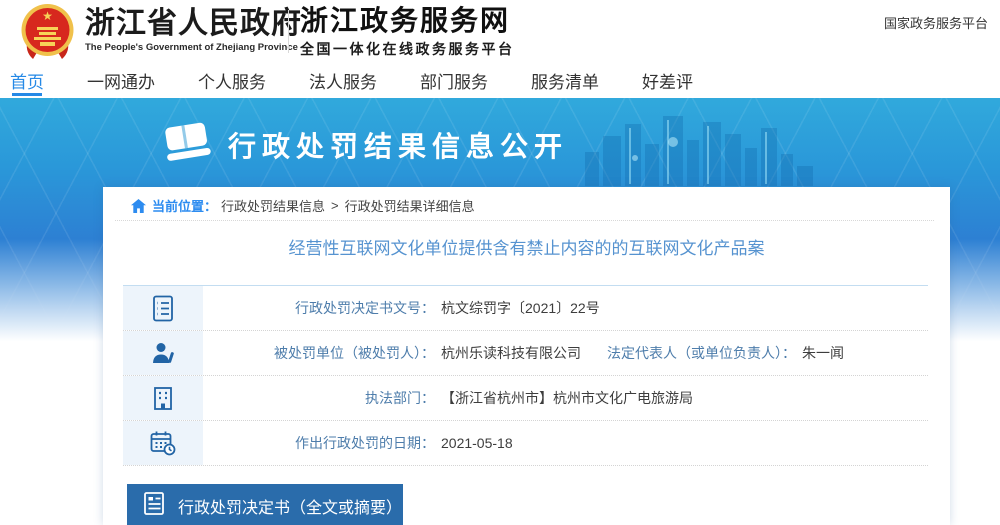 The image size is (1000, 525). What do you see at coordinates (121, 80) in the screenshot?
I see `nav-item-one-stop: 一网通办` at bounding box center [121, 80].